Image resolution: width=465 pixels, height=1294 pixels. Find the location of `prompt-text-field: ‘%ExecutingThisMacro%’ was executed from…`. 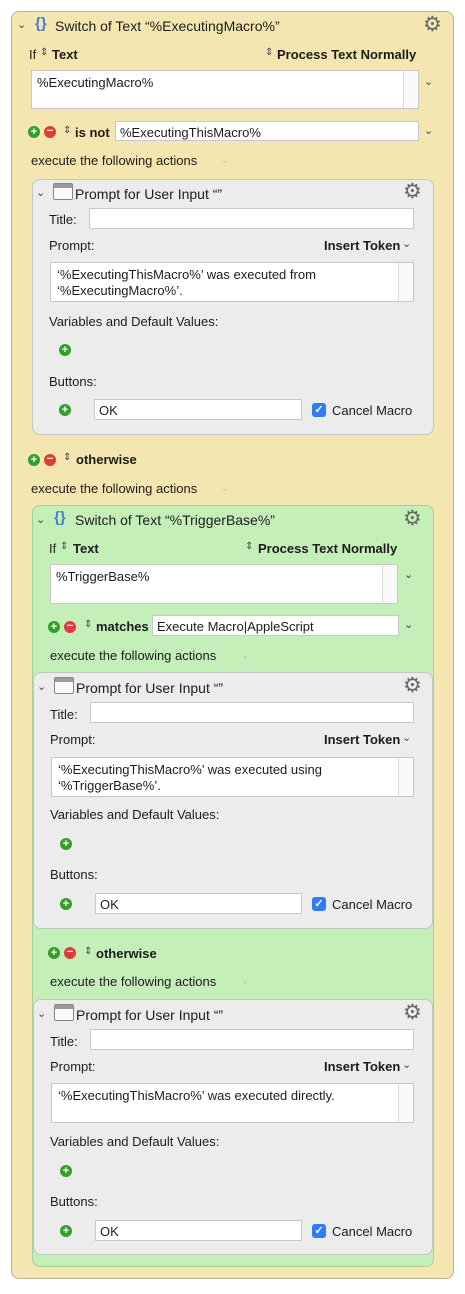

prompt-text-field: ‘%ExecutingThisMacro%’ was executed from… is located at coordinates (232, 282).